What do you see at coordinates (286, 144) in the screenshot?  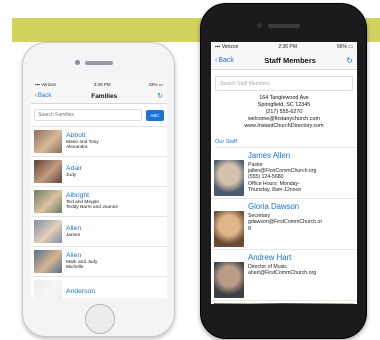 I see `our-staff-heading: Our Staff` at bounding box center [286, 144].